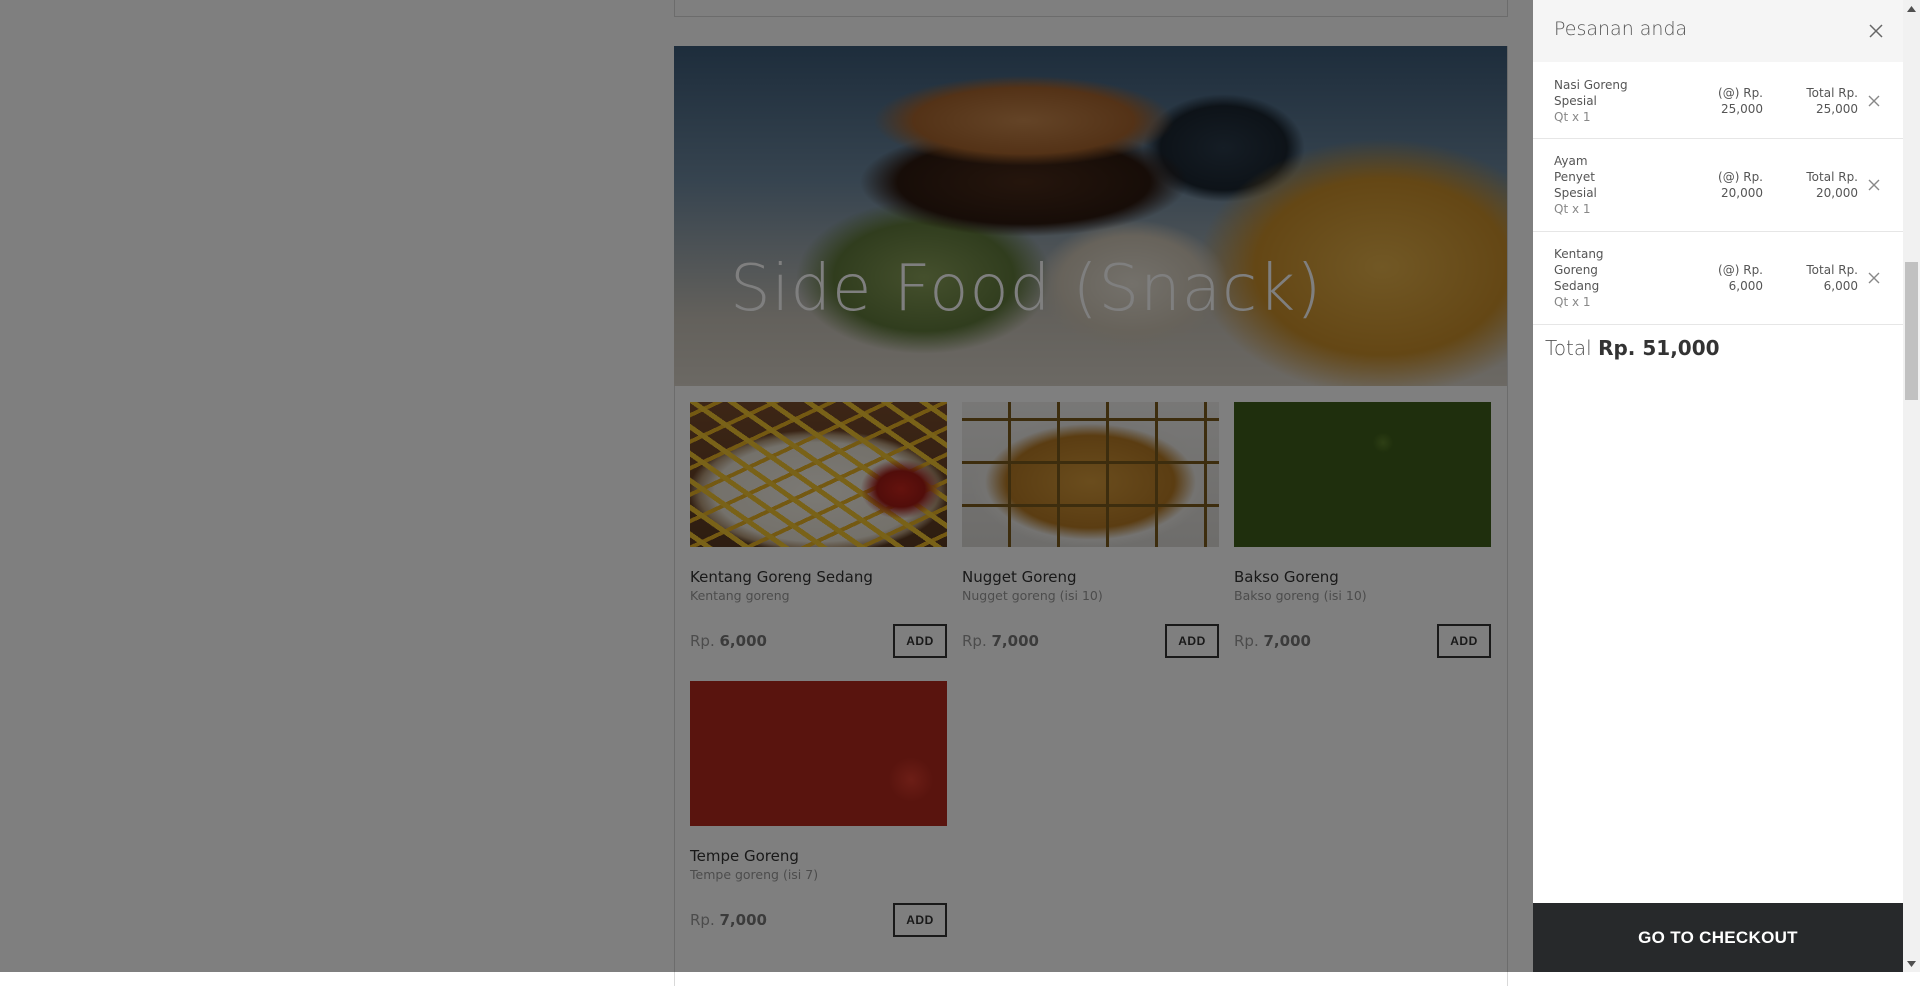  I want to click on cart-total-value: Rp. 51,000, so click(1659, 348).